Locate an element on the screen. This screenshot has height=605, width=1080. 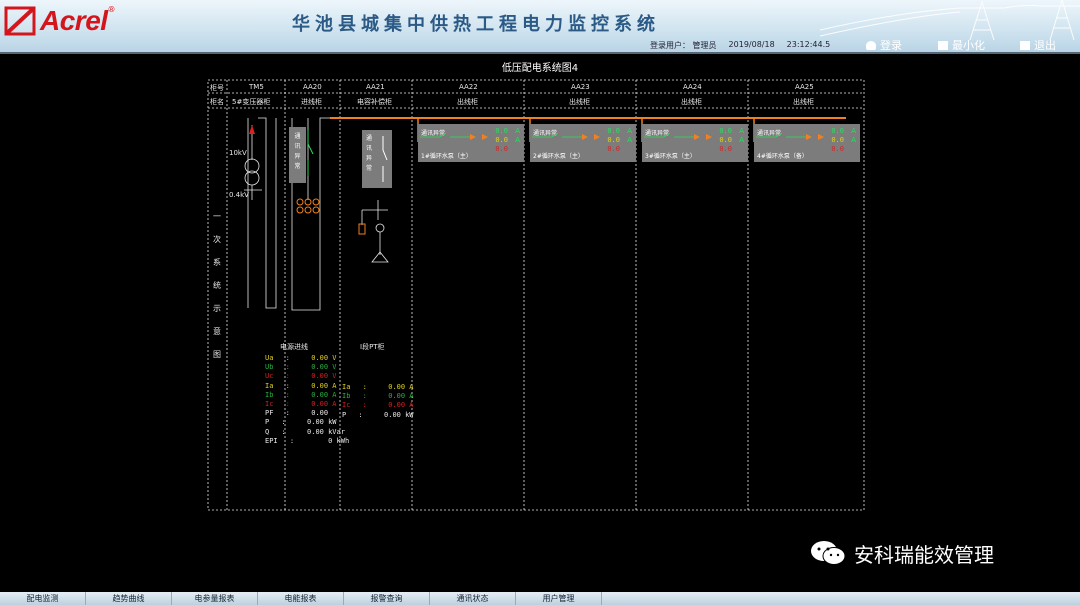
meter-label: PF is located at coordinates (269, 413).